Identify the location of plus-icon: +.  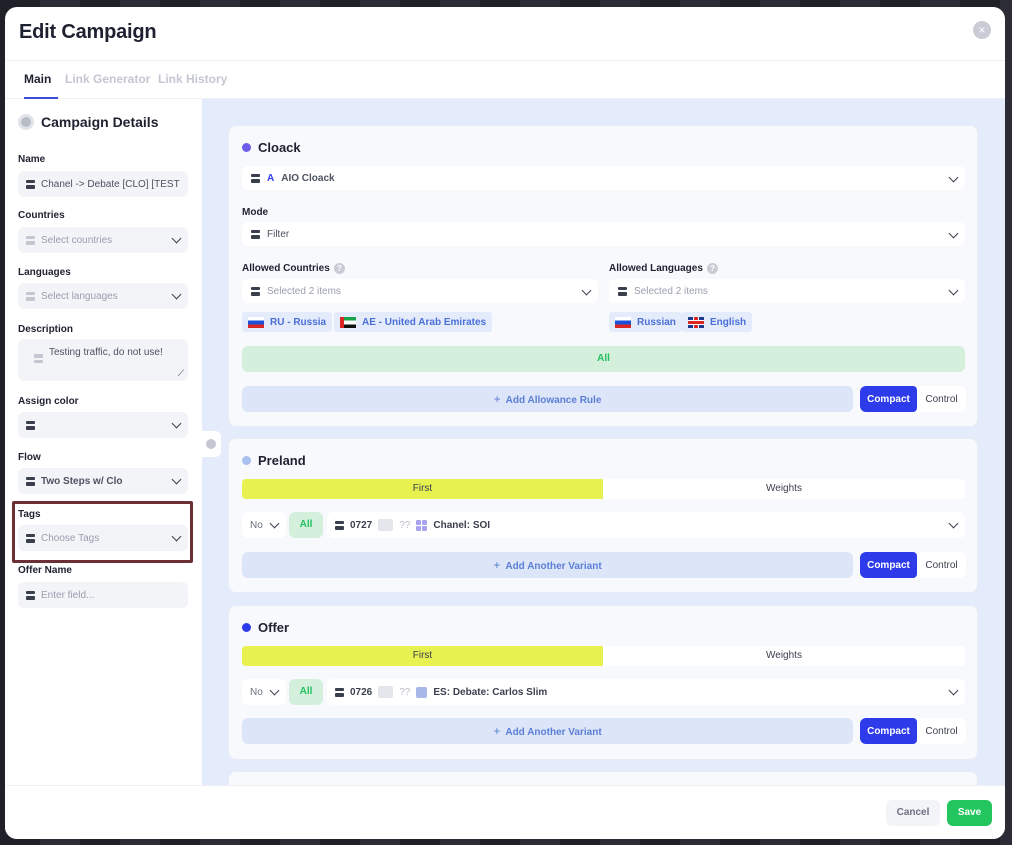
(497, 731).